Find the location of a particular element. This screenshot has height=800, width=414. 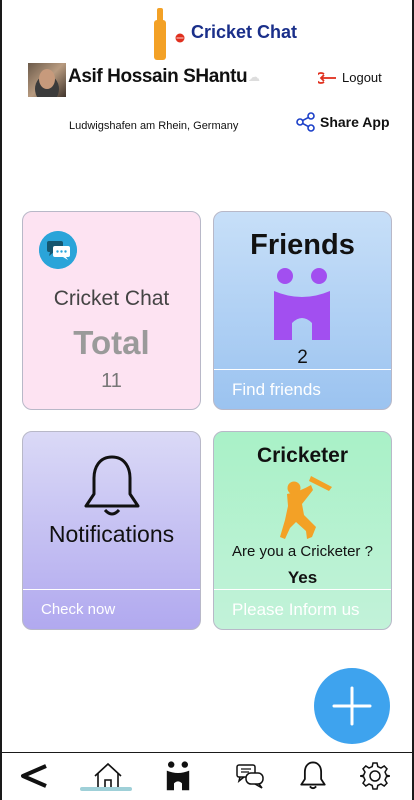

back-chevron-icon is located at coordinates (34, 776).